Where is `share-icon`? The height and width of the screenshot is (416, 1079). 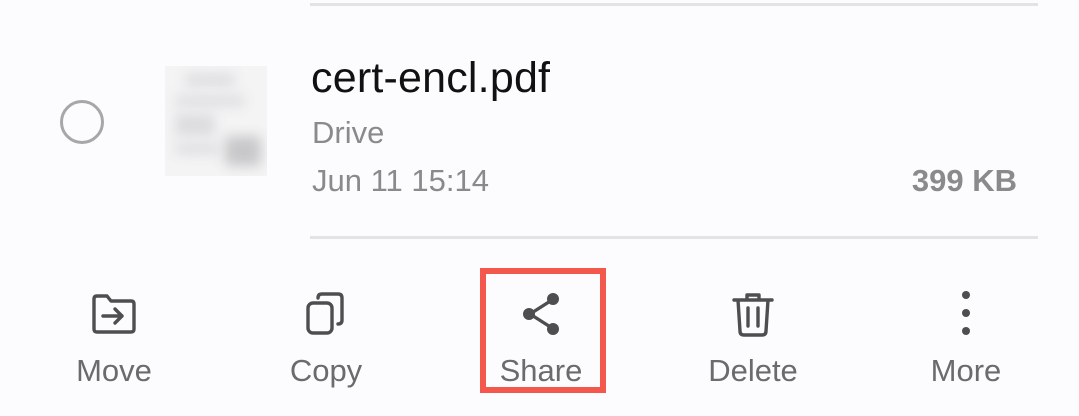 share-icon is located at coordinates (541, 314).